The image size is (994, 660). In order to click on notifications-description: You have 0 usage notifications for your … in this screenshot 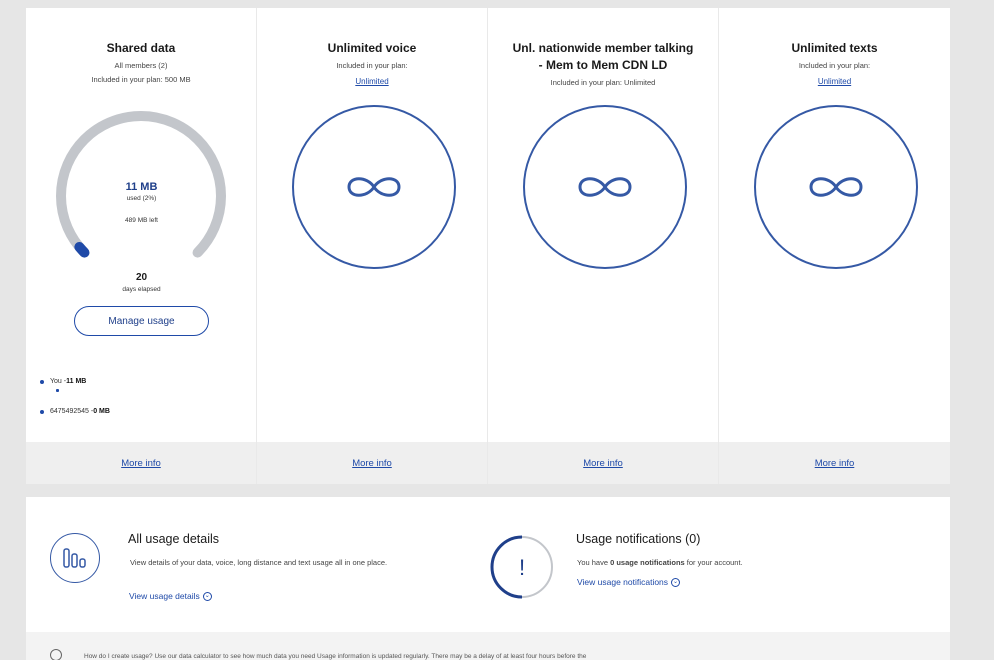, I will do `click(660, 563)`.